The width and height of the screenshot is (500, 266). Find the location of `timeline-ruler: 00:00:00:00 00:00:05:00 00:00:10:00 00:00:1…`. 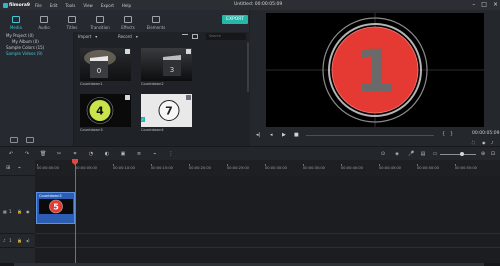

timeline-ruler: 00:00:00:00 00:00:05:00 00:00:10:00 00:00:1… is located at coordinates (267, 168).